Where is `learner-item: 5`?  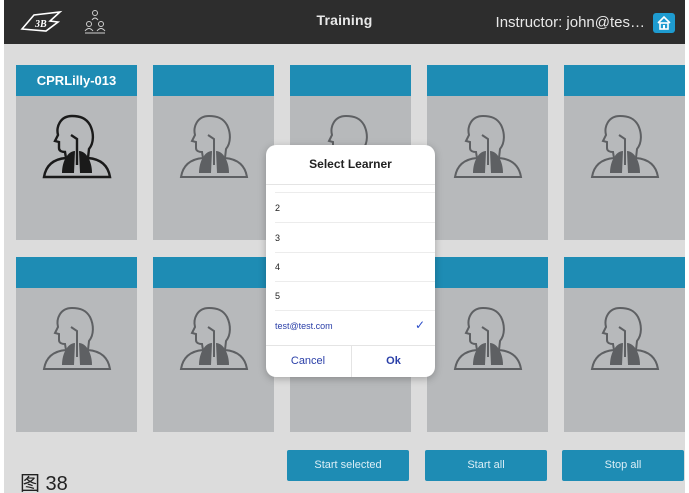
learner-item: 5 is located at coordinates (350, 296).